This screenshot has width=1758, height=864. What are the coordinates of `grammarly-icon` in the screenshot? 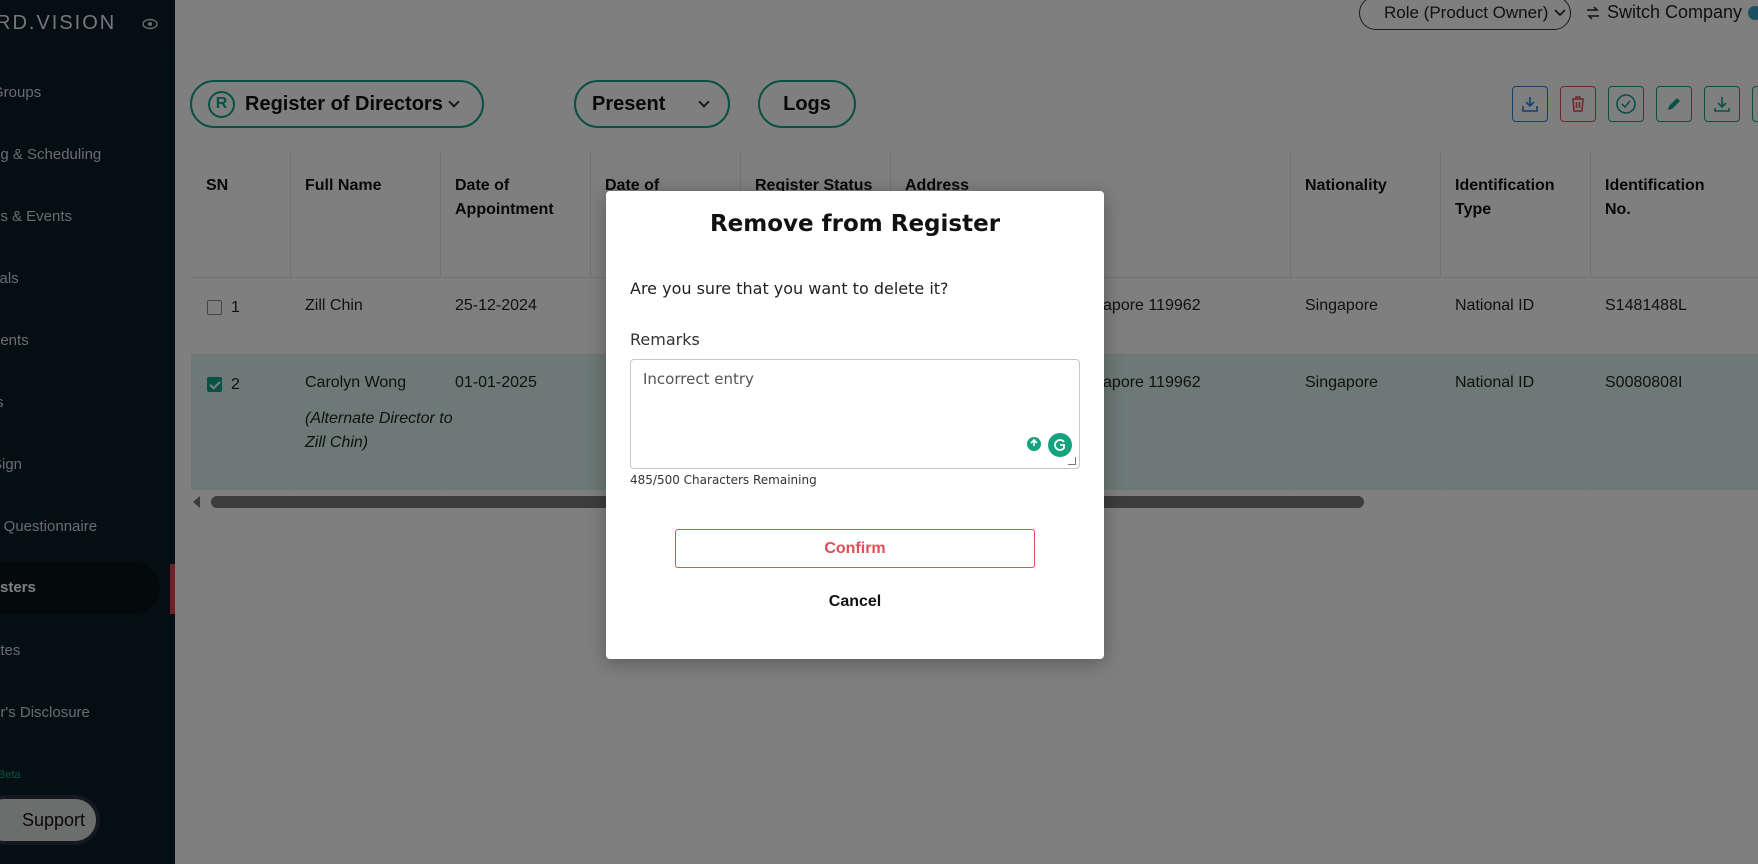 It's located at (1060, 445).